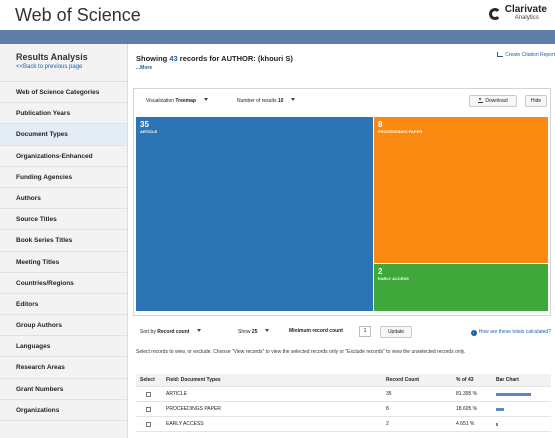  Describe the element at coordinates (465, 424) in the screenshot. I see `row-percent: 4.651 %` at that location.